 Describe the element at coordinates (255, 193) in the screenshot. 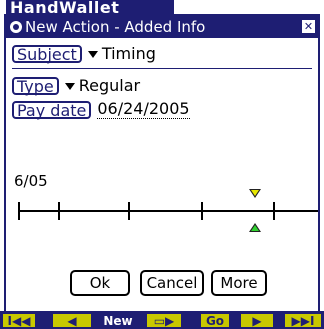

I see `yellow-down-marker` at that location.